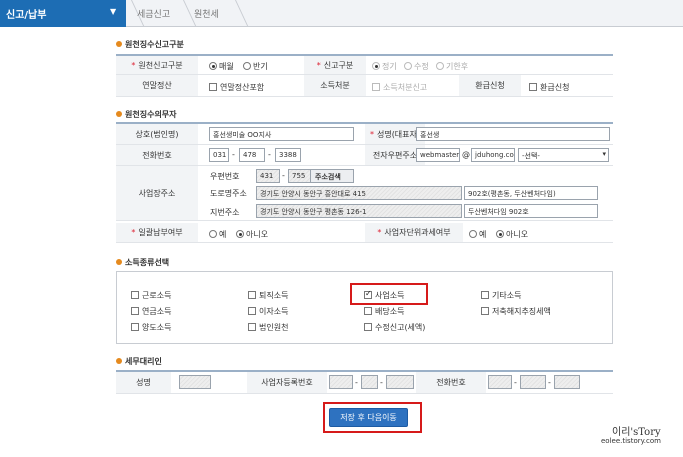 The height and width of the screenshot is (457, 683). Describe the element at coordinates (255, 66) in the screenshot. I see `radio-half-year: 반기` at that location.